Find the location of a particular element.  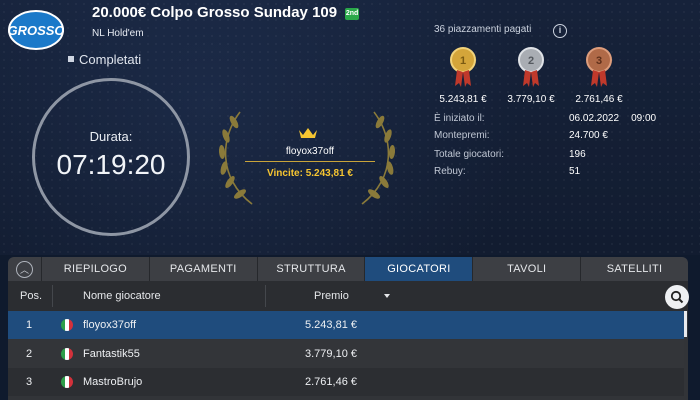

duration-time: 07:19:20 is located at coordinates (111, 164).